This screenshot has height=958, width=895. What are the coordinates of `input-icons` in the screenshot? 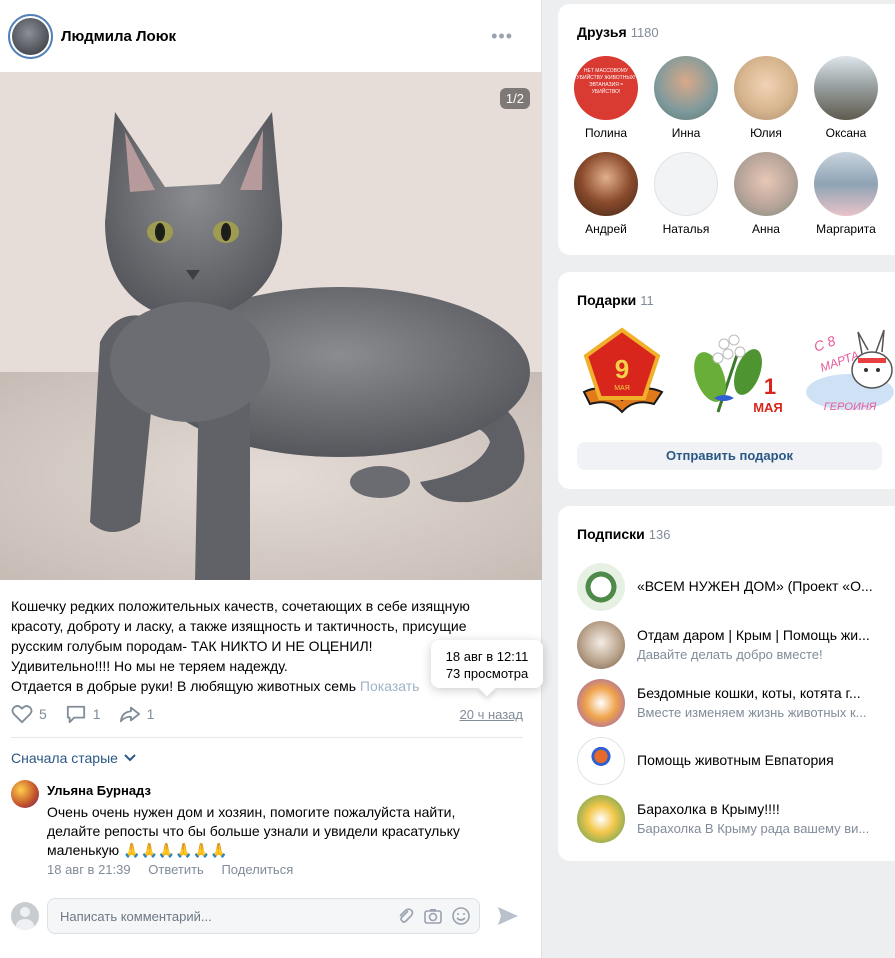 It's located at (433, 916).